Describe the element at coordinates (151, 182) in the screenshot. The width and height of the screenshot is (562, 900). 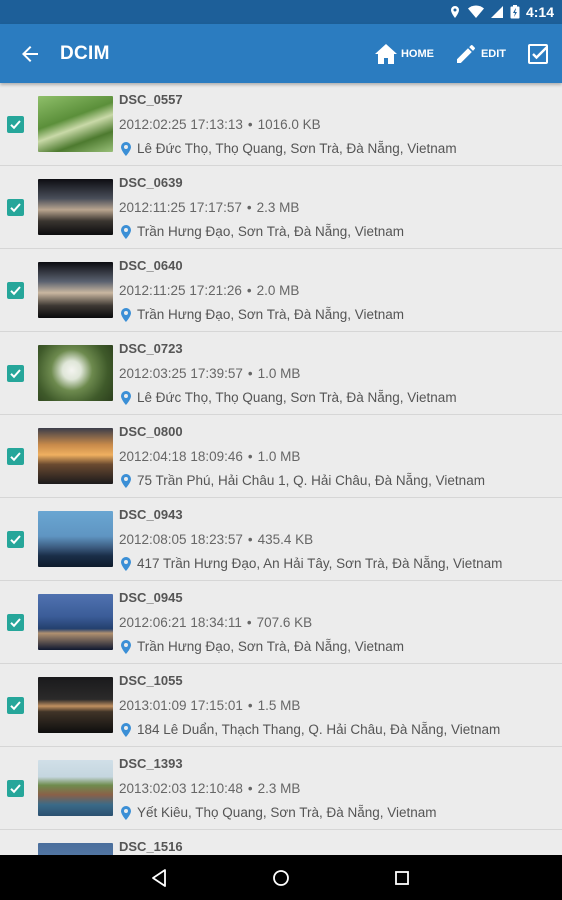
I see `photo-name: DSC_0639` at that location.